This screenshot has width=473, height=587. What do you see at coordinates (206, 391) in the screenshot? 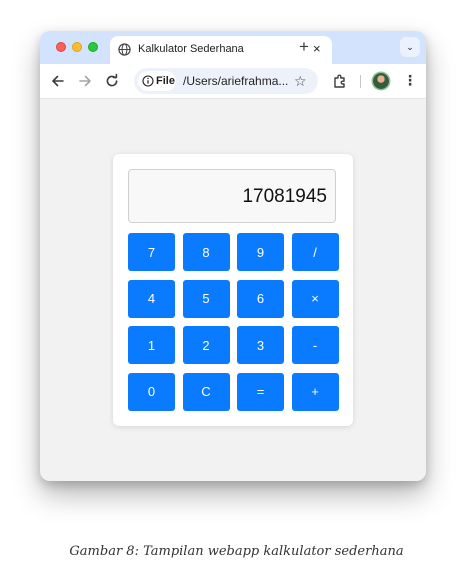
I see `key-clear: C` at bounding box center [206, 391].